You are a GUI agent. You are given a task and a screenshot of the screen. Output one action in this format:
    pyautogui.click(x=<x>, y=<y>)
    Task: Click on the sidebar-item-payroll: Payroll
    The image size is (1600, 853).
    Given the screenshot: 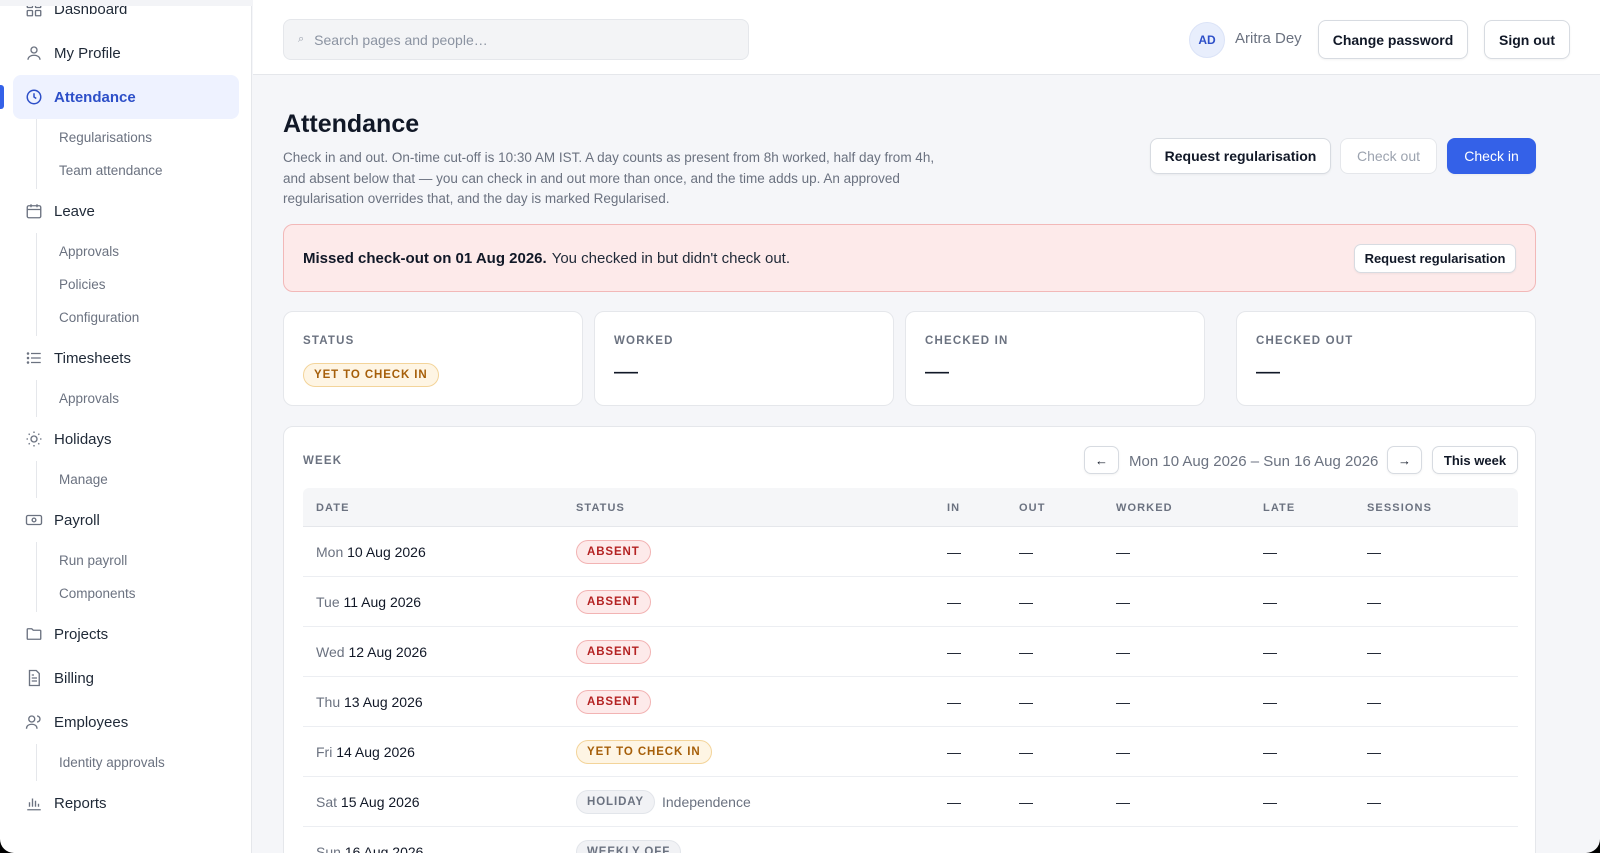 What is the action you would take?
    pyautogui.click(x=126, y=520)
    